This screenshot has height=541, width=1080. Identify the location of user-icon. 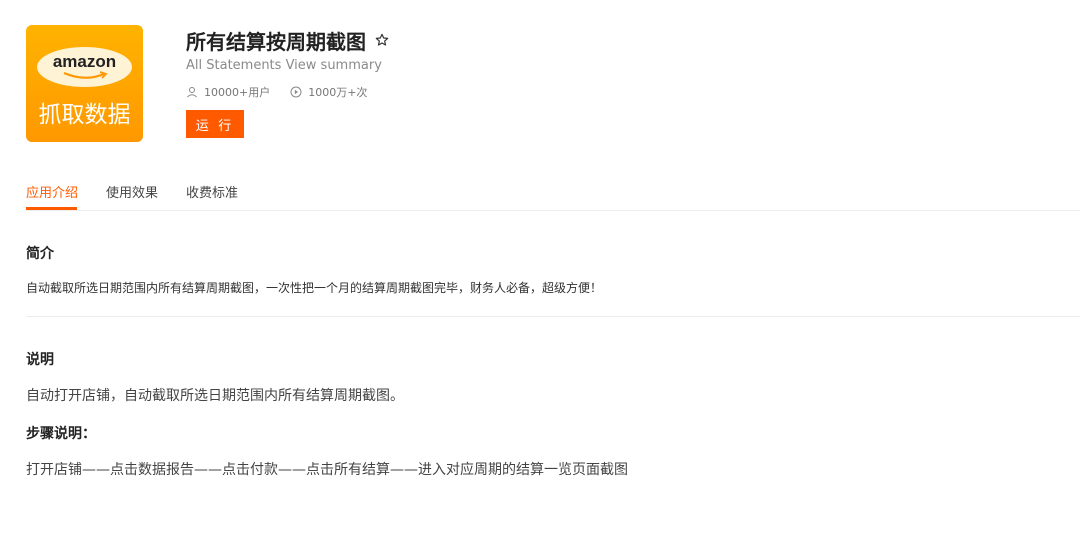
(192, 92).